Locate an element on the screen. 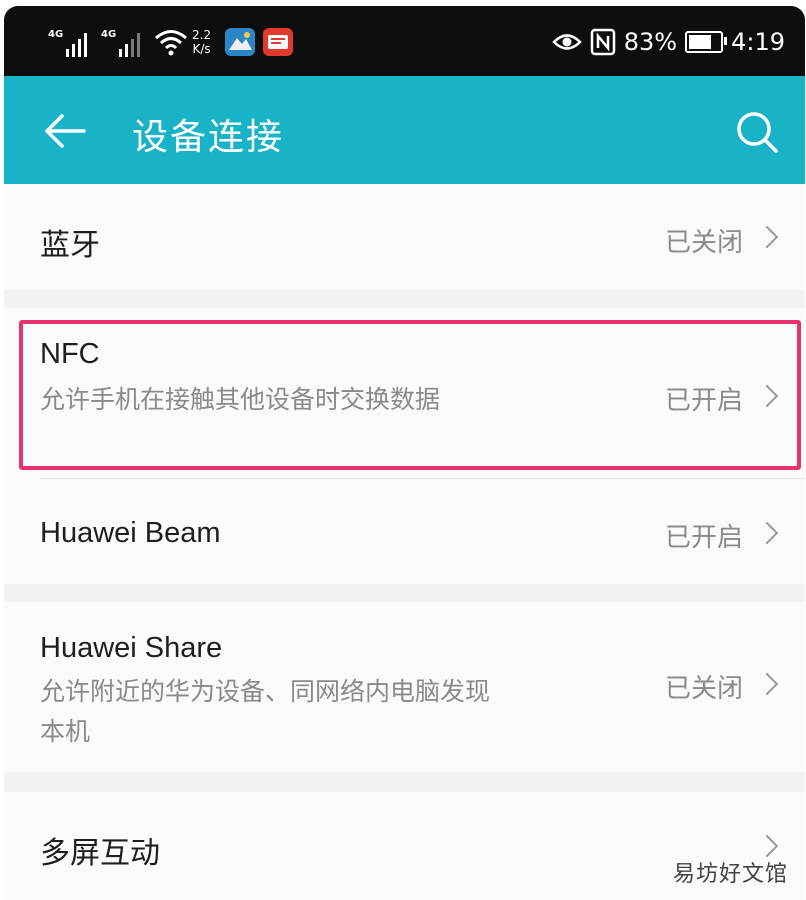  watermark: 易坊好文馆 is located at coordinates (730, 874).